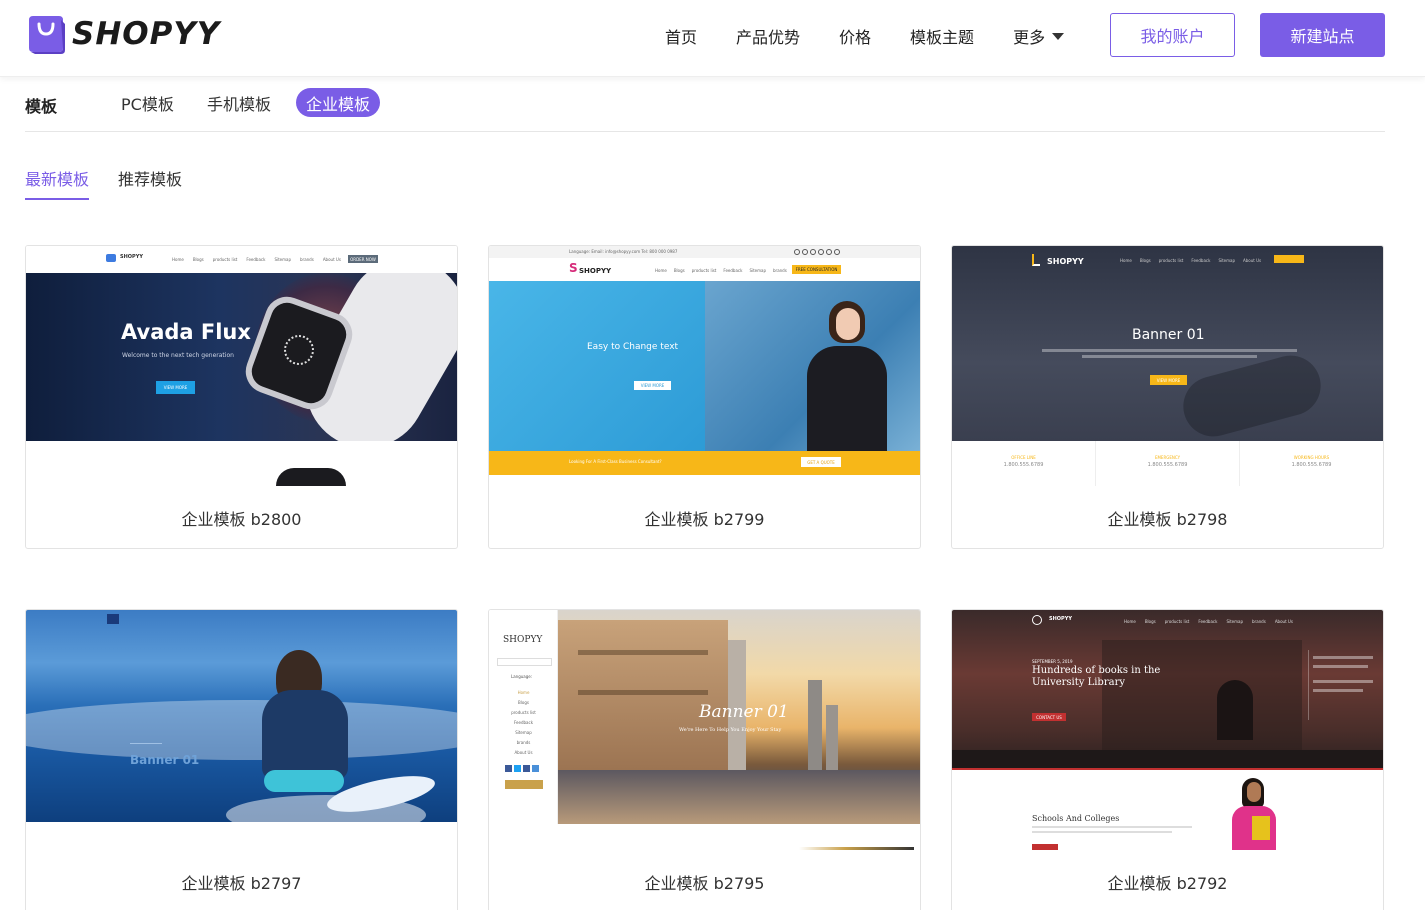  What do you see at coordinates (1167, 457) in the screenshot?
I see `contact-label: EMERGENCY` at bounding box center [1167, 457].